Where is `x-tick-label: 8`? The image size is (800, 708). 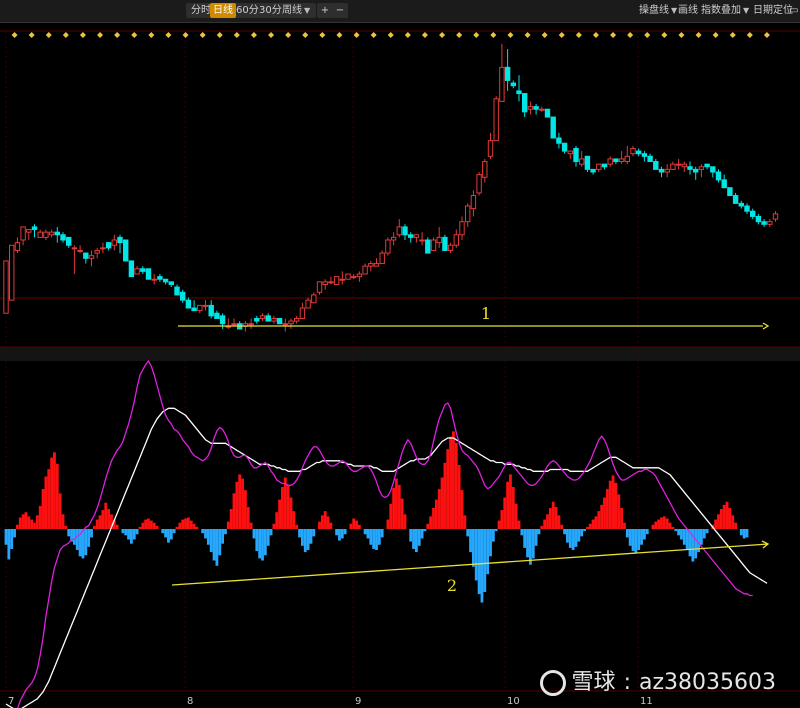 x-tick-label: 8 is located at coordinates (190, 701).